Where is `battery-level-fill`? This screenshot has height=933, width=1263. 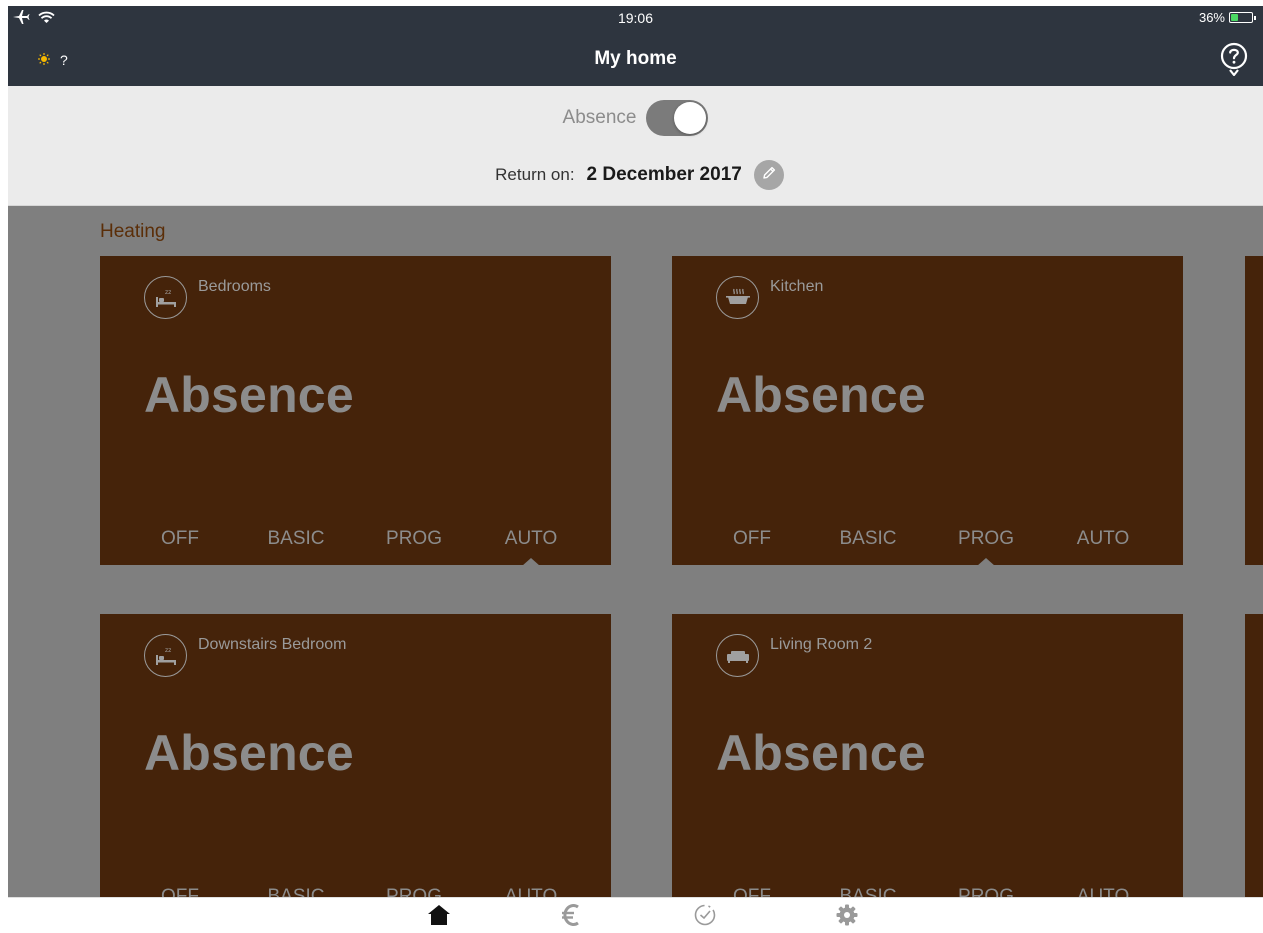
battery-level-fill is located at coordinates (1234, 17).